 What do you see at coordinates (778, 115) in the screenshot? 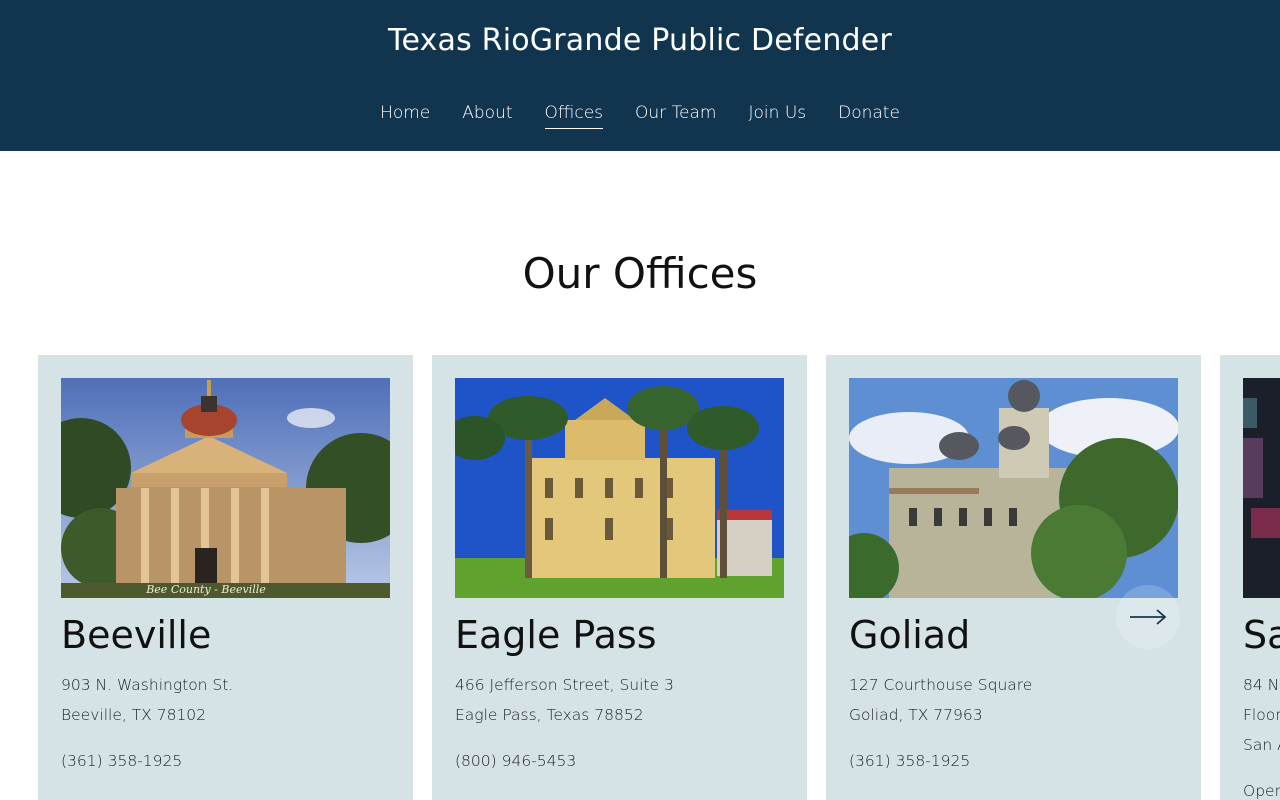
I see `nav-join-us: Join Us` at bounding box center [778, 115].